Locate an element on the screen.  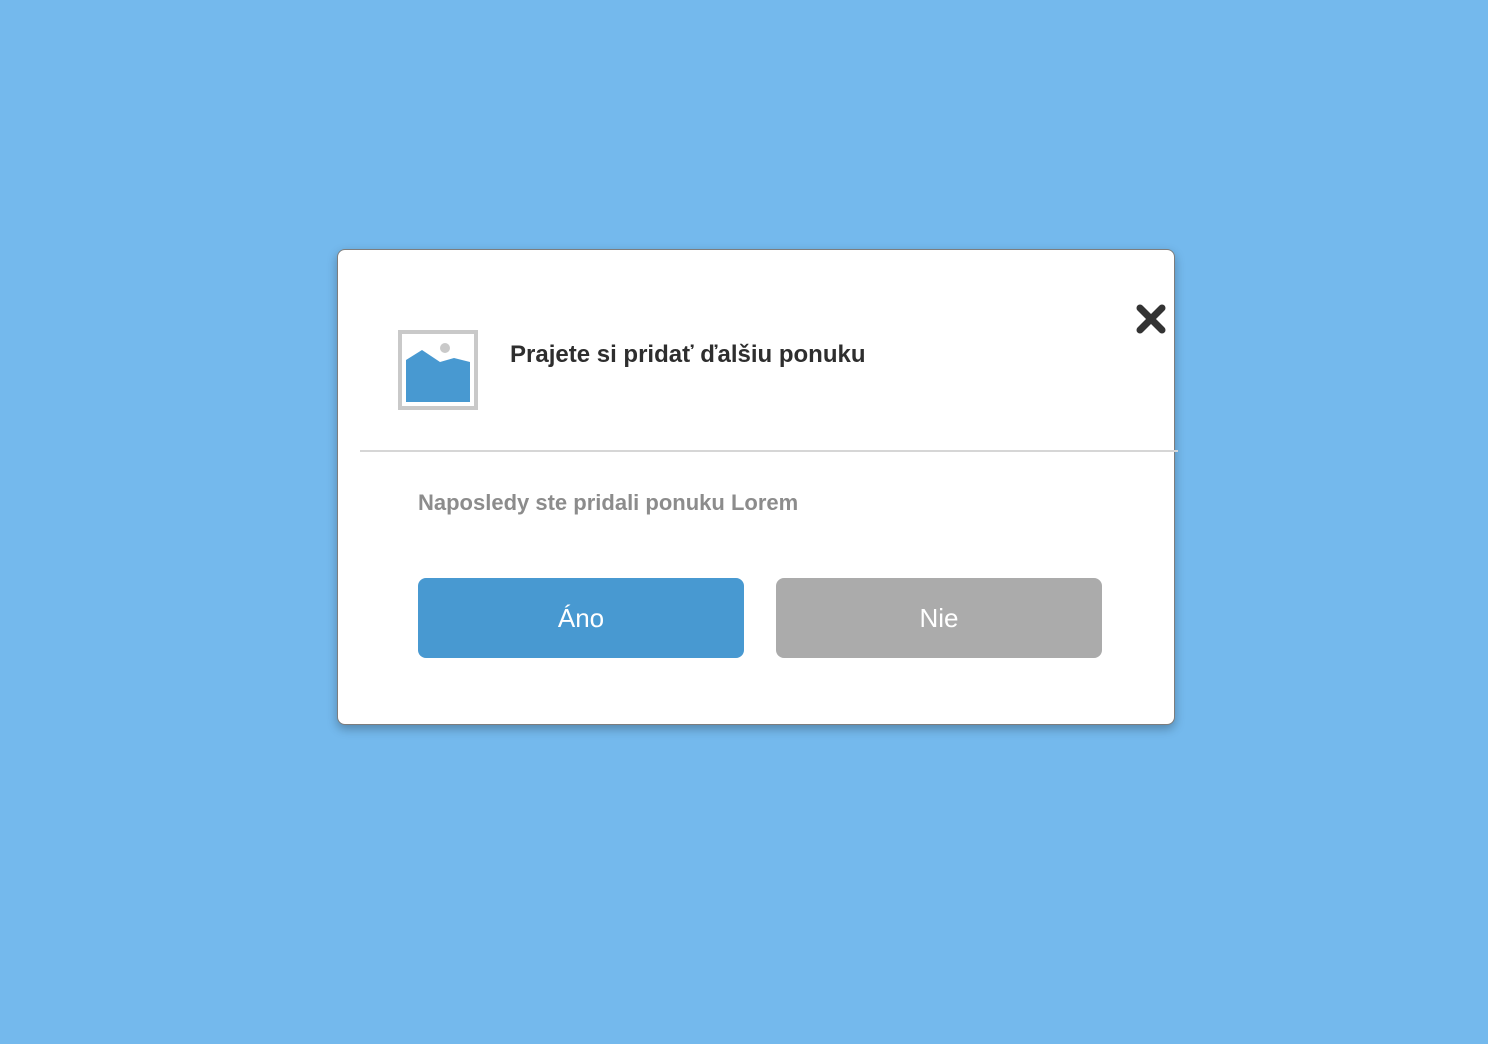
dialog-title: Prajete si pridať ďalšiu ponuku is located at coordinates (688, 354).